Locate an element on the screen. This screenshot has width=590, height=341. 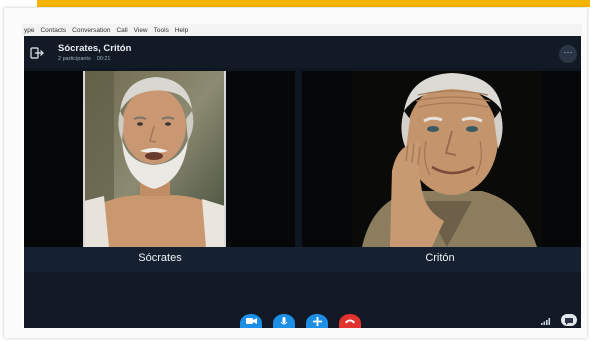
chat-icon is located at coordinates (569, 321).